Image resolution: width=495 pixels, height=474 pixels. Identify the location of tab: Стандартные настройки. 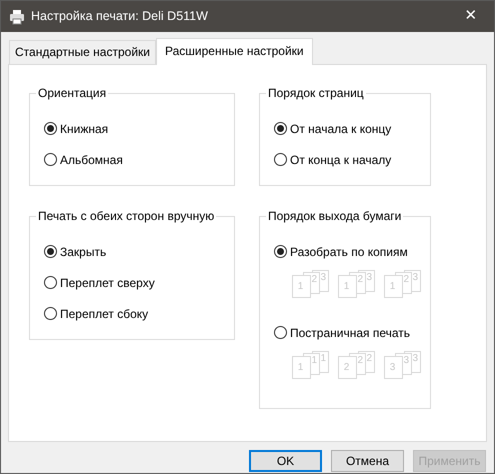
(82, 52).